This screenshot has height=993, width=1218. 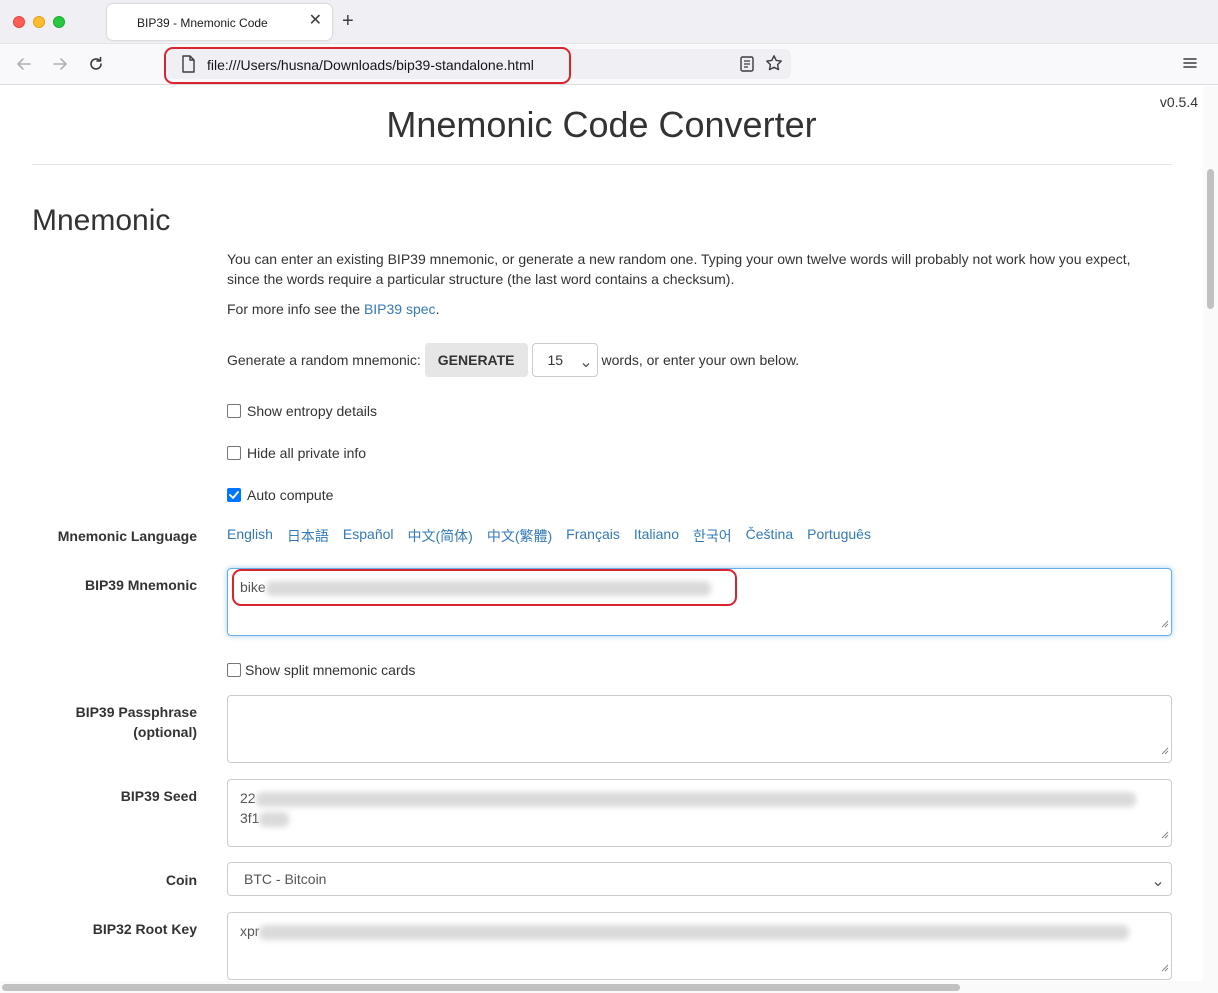 I want to click on close-window-button, so click(x=19, y=22).